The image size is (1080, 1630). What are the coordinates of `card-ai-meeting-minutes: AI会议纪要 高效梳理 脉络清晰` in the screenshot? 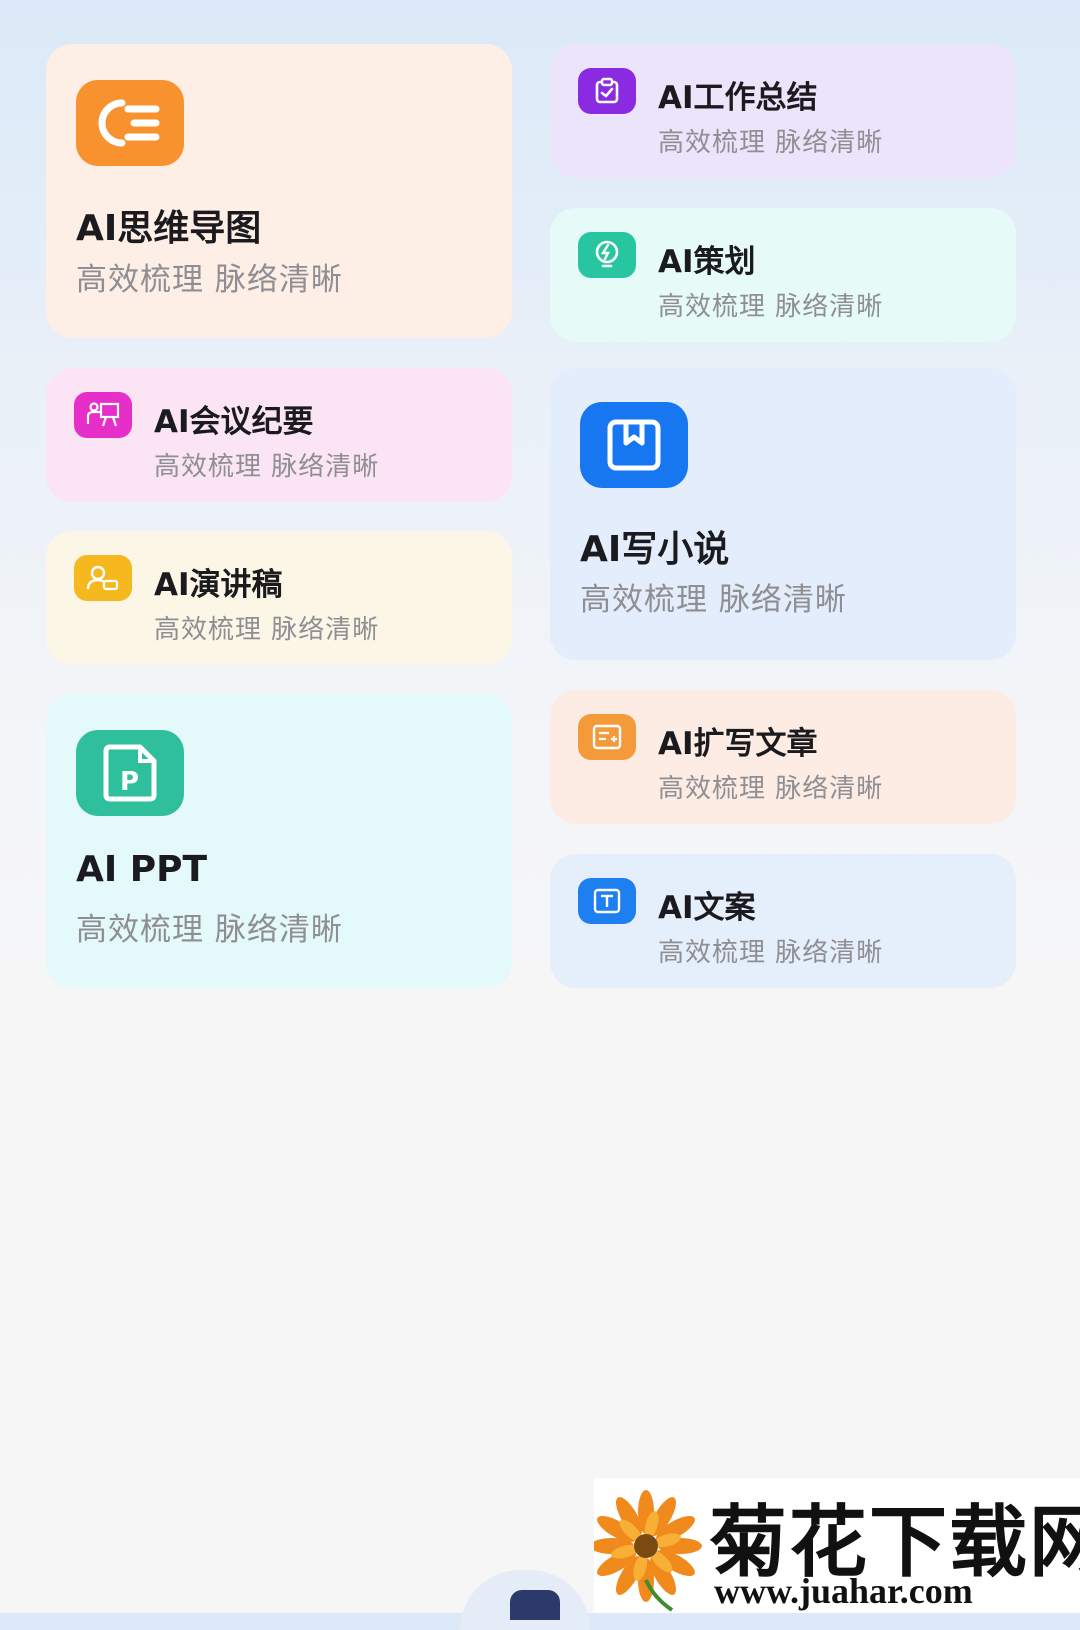 It's located at (279, 435).